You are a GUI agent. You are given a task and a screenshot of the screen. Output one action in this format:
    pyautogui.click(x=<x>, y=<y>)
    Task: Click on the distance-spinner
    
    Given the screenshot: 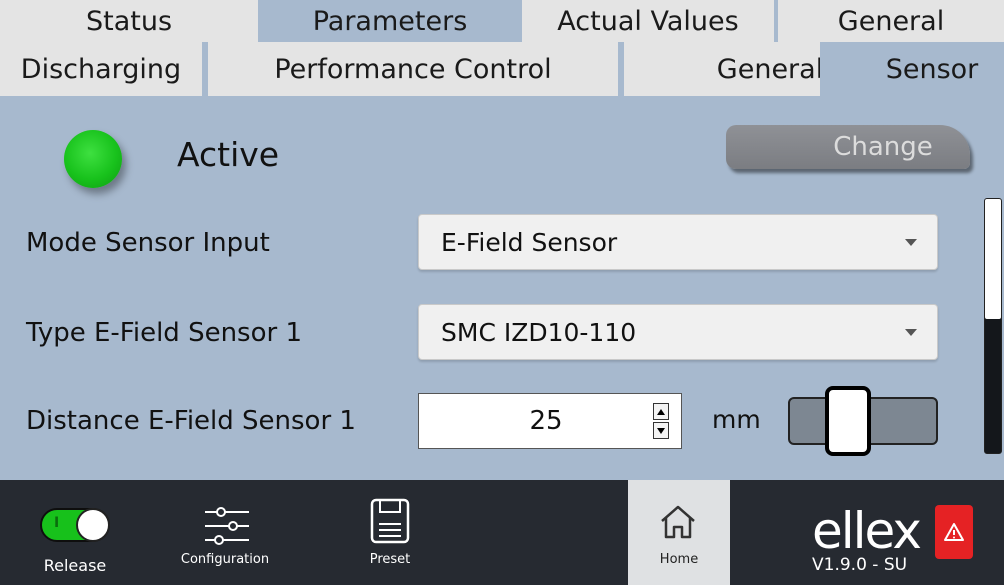 What is the action you would take?
    pyautogui.click(x=662, y=421)
    